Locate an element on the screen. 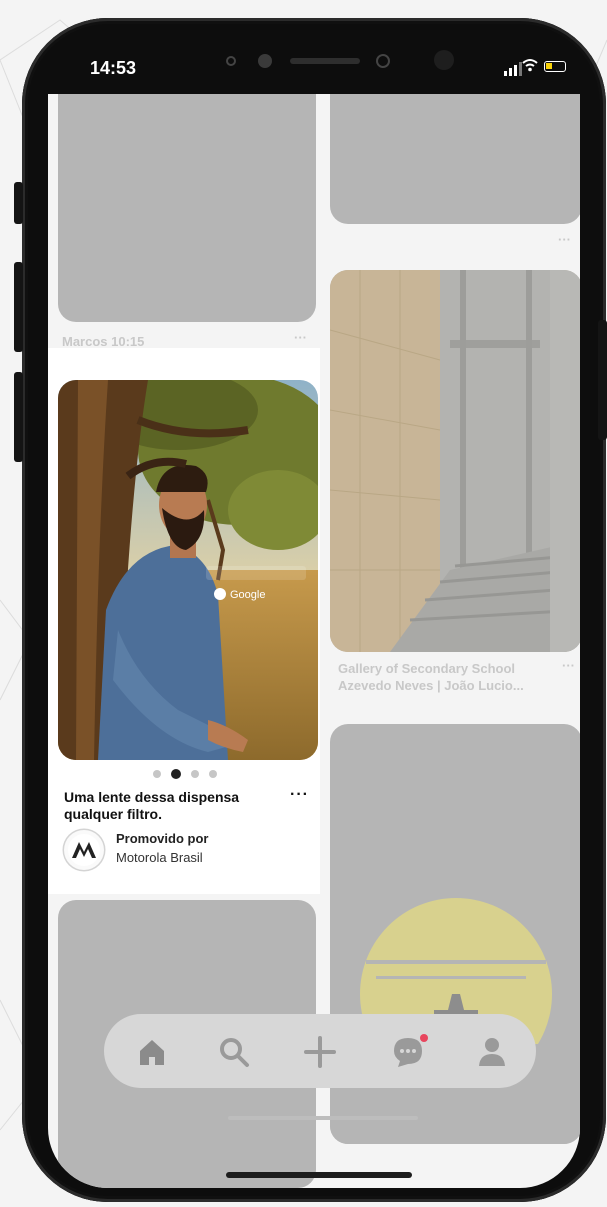 The image size is (607, 1207). promo-photo: Google is located at coordinates (188, 570).